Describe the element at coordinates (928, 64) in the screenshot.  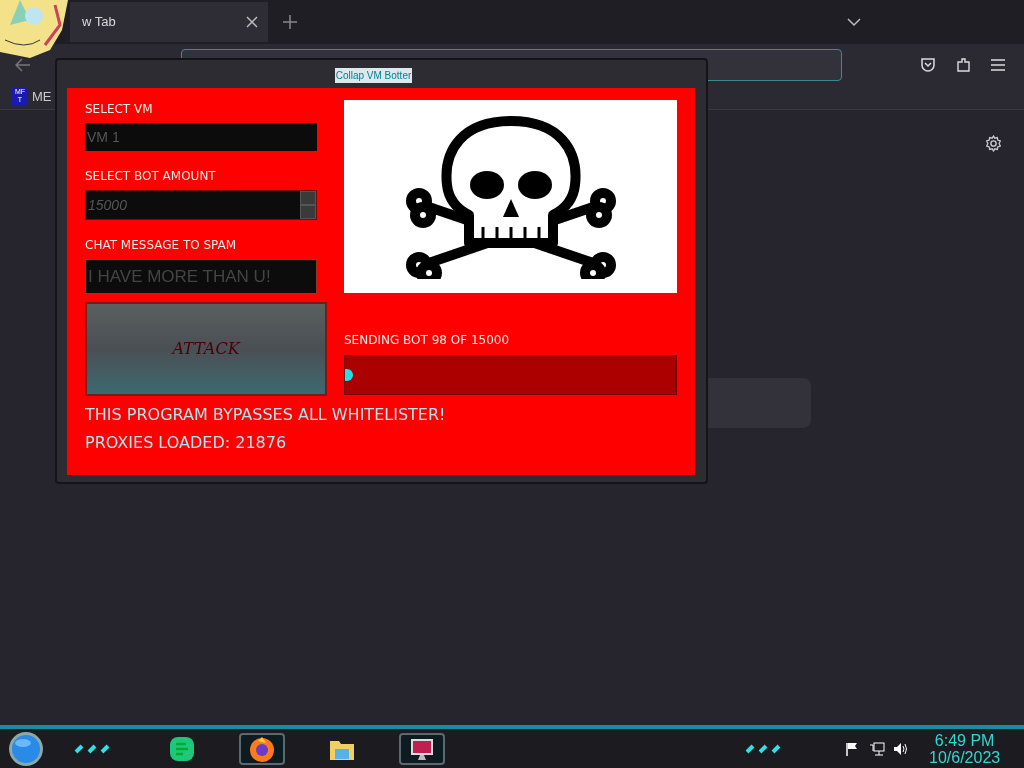
I see `pocket-icon` at that location.